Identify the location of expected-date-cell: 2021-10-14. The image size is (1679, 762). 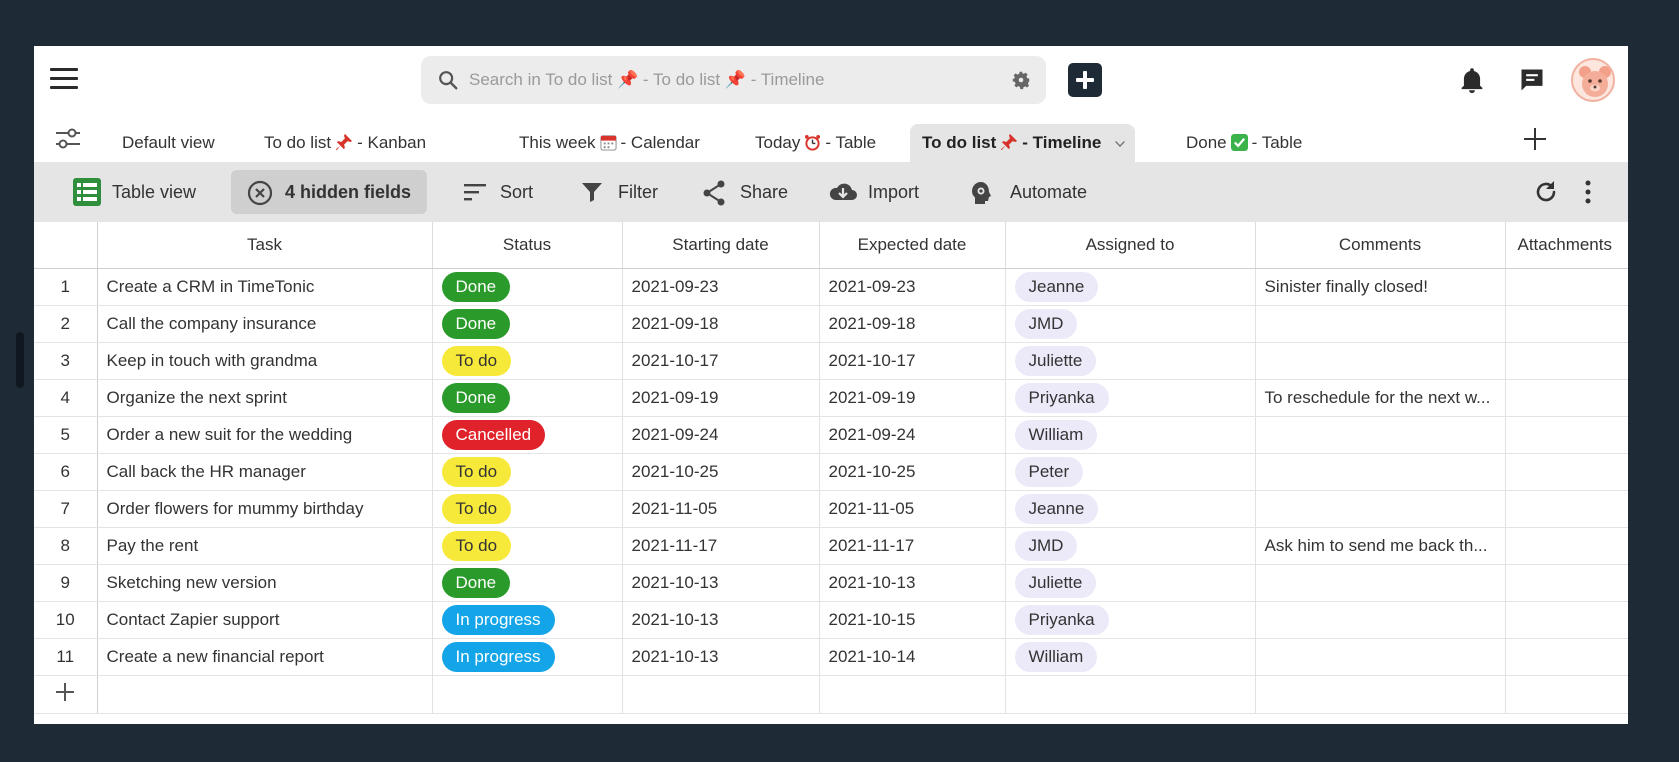
(912, 657).